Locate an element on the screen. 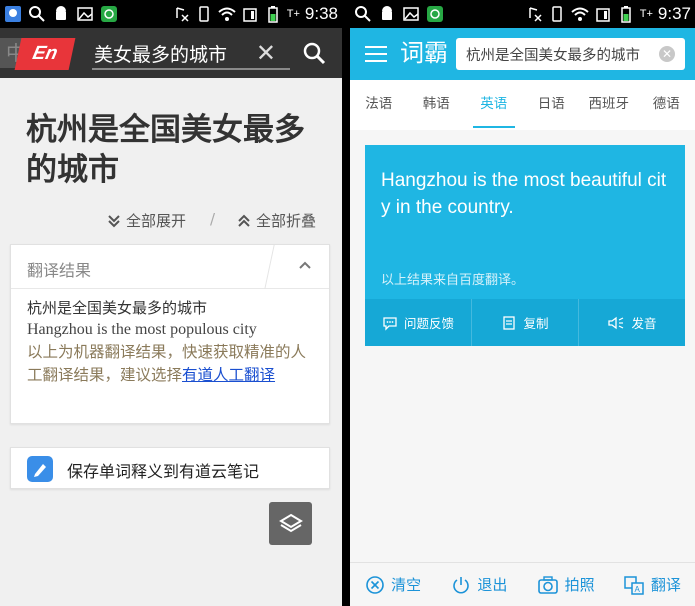  pen-icon is located at coordinates (40, 469).